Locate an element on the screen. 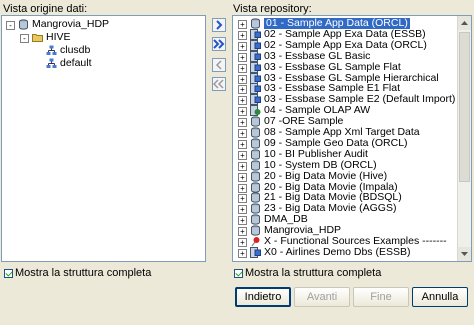  source-tree-node-label: HIVE is located at coordinates (58, 37).